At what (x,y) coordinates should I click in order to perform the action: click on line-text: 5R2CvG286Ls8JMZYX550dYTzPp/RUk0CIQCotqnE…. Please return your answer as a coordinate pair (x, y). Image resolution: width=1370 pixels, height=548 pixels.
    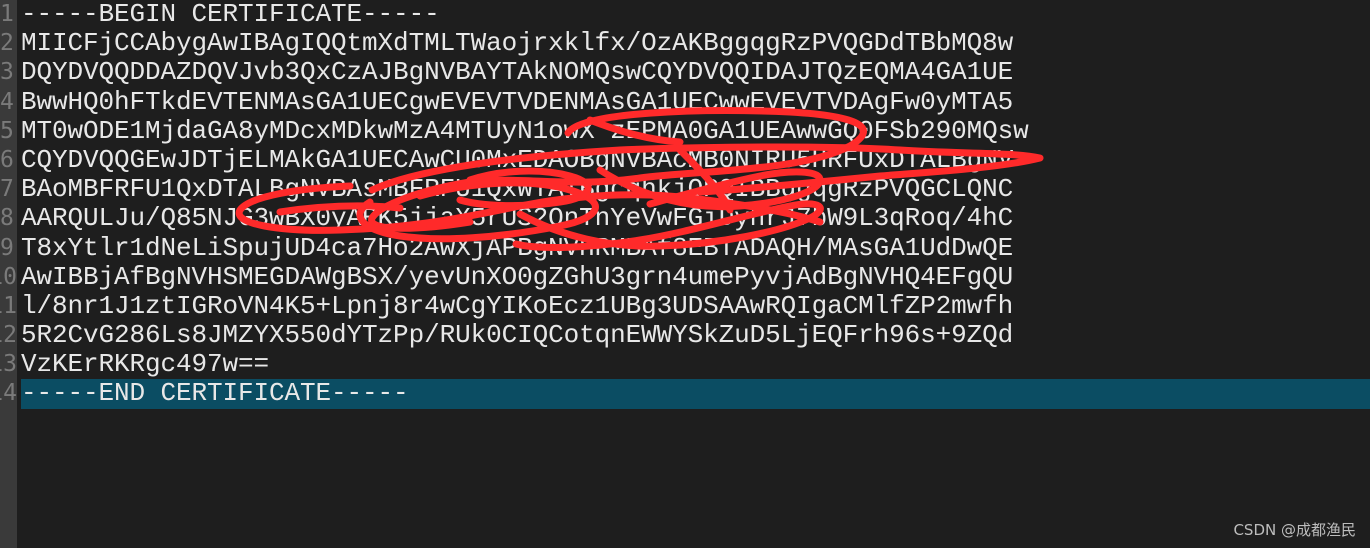
    Looking at the image, I should click on (517, 335).